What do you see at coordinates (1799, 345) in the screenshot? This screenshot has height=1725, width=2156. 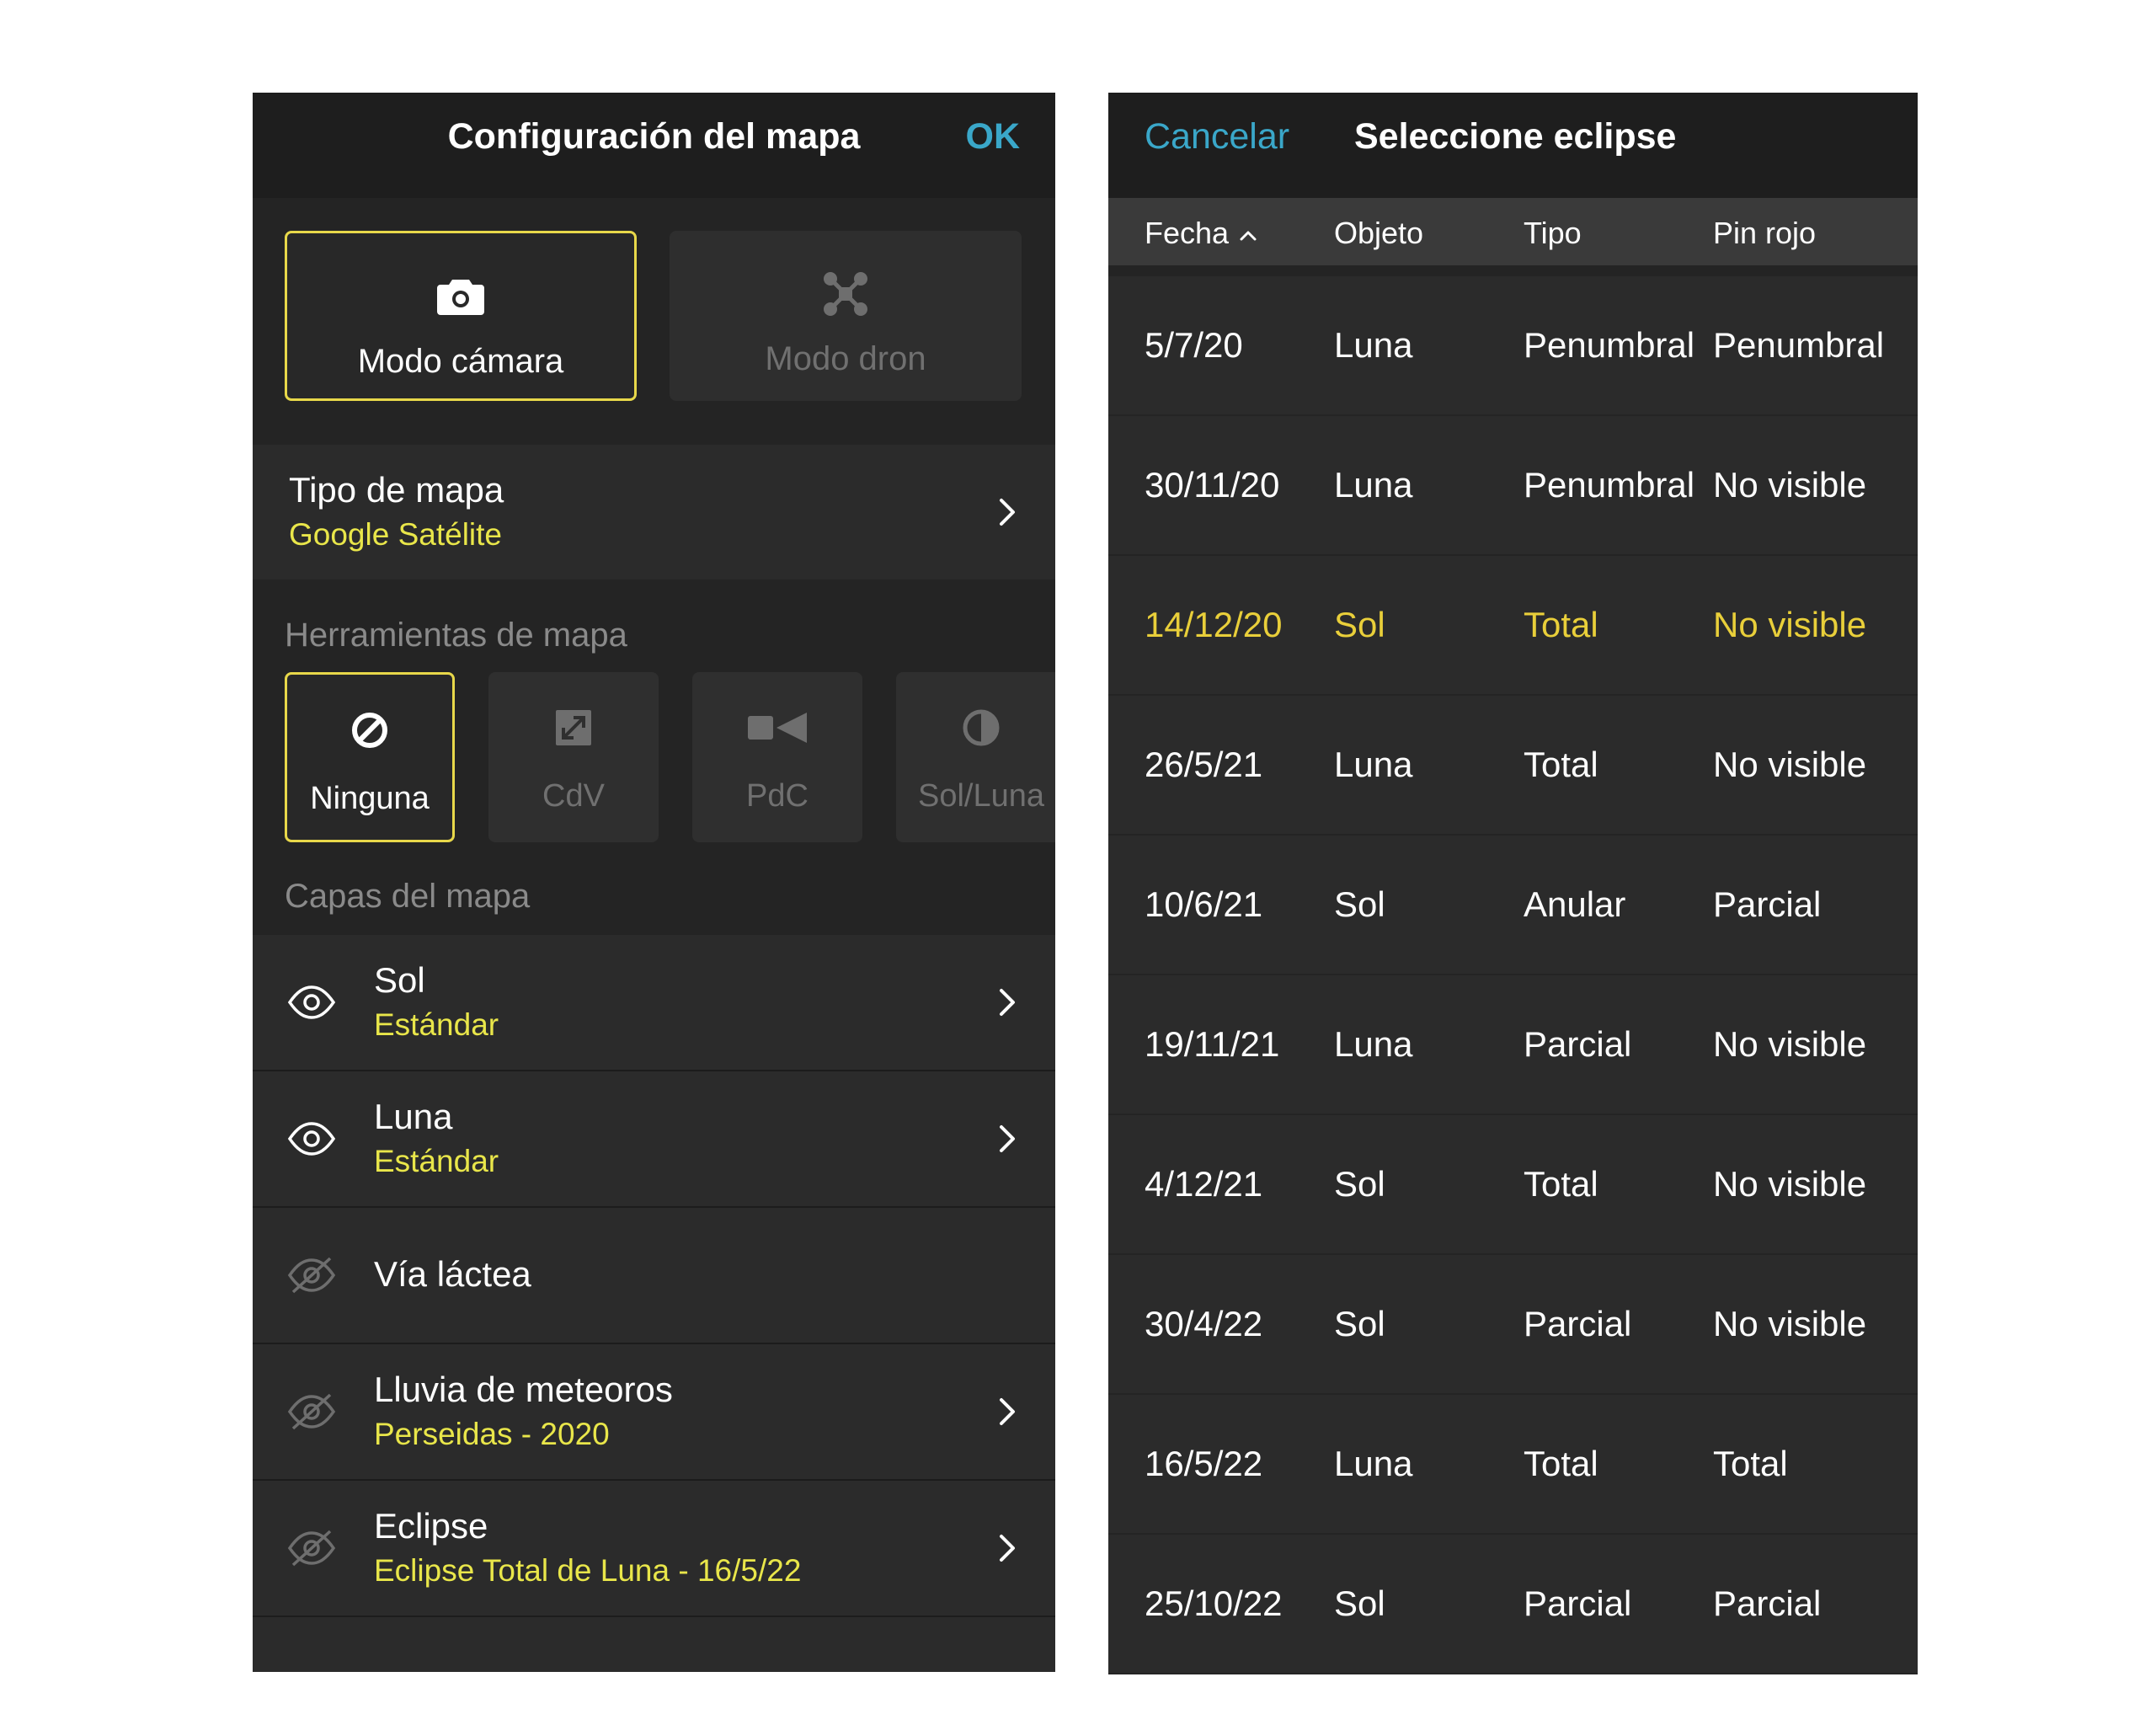 I see `cell-pin: Penumbral` at bounding box center [1799, 345].